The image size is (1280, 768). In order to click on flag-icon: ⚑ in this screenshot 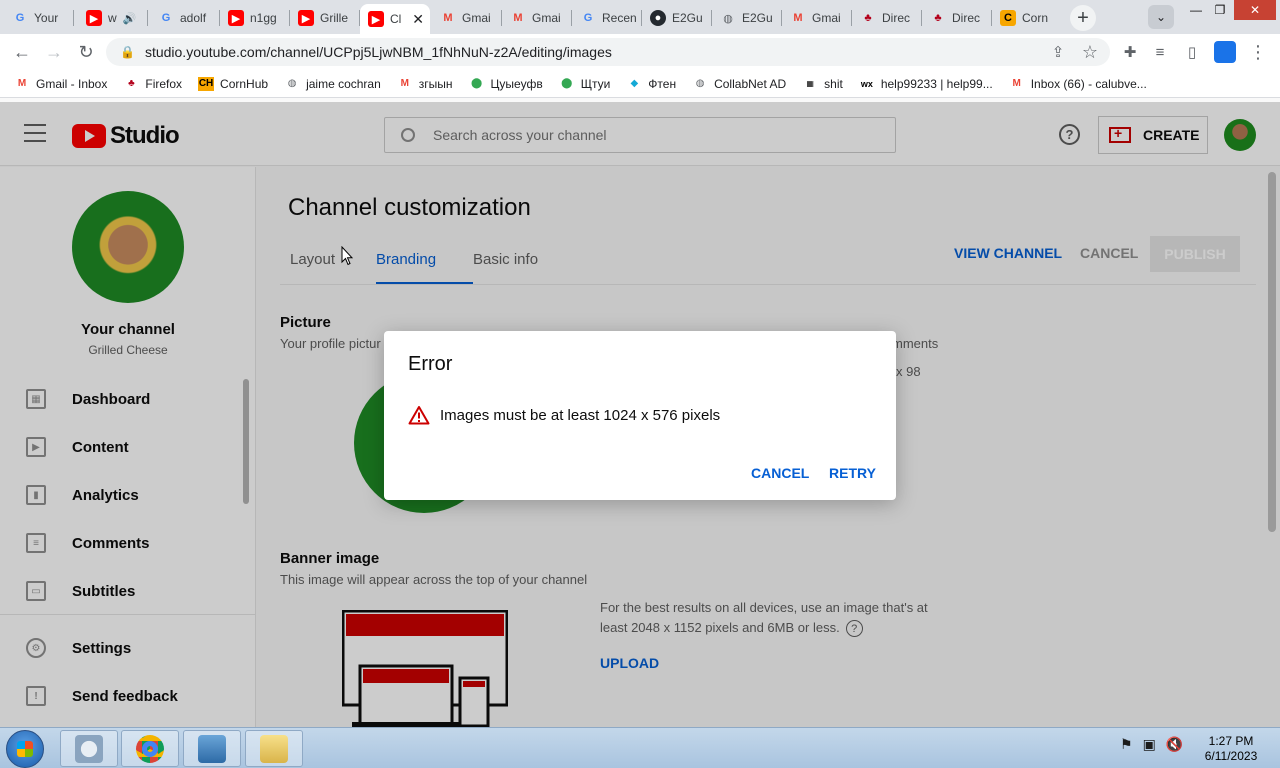, I will do `click(1126, 744)`.